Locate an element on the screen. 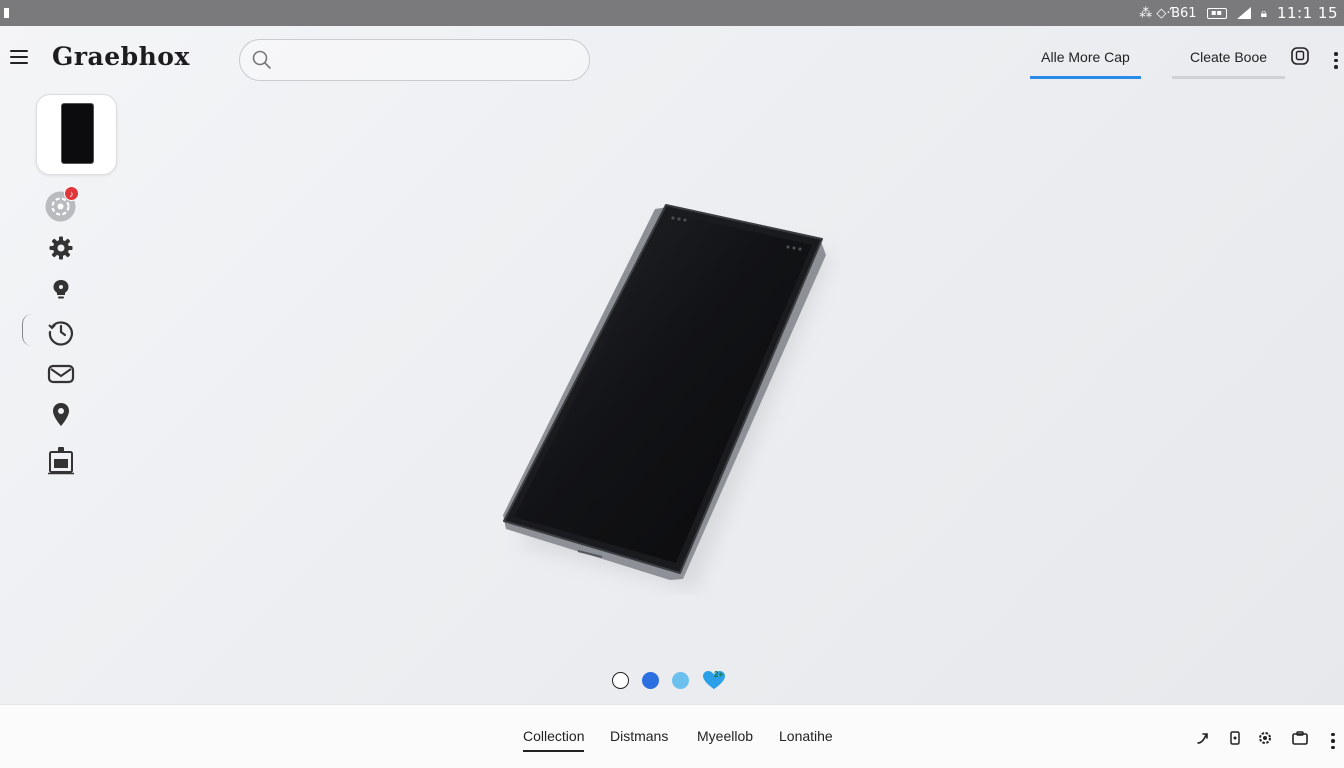  rail-history is located at coordinates (60, 331).